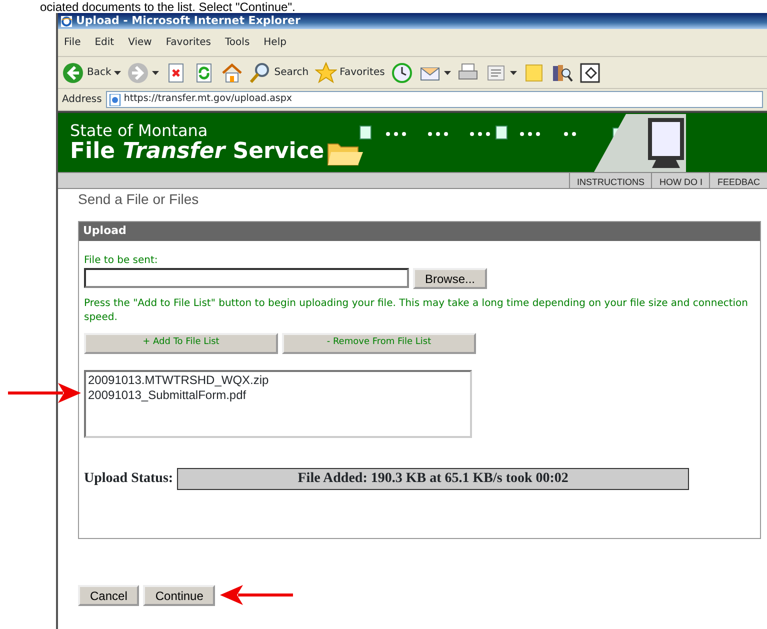  I want to click on file-entry: 20091013_SubmittalForm.pdf, so click(278, 395).